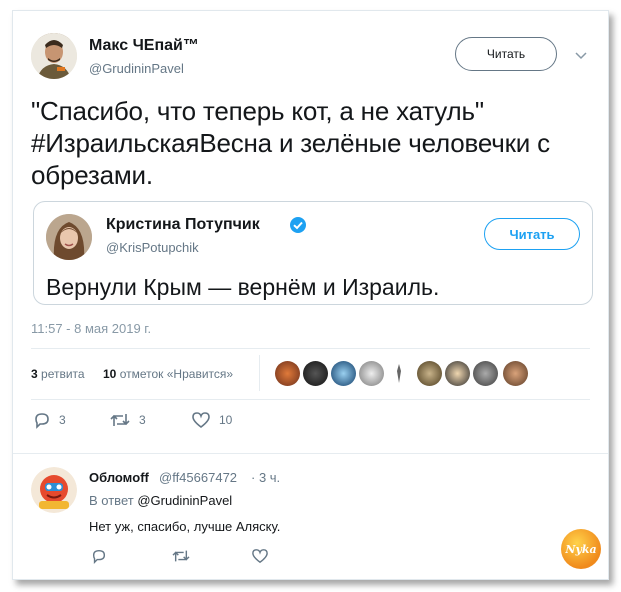 This screenshot has height=592, width=621. Describe the element at coordinates (185, 526) in the screenshot. I see `reply-text: Нет уж, спасибо, лучше Аляску.` at that location.